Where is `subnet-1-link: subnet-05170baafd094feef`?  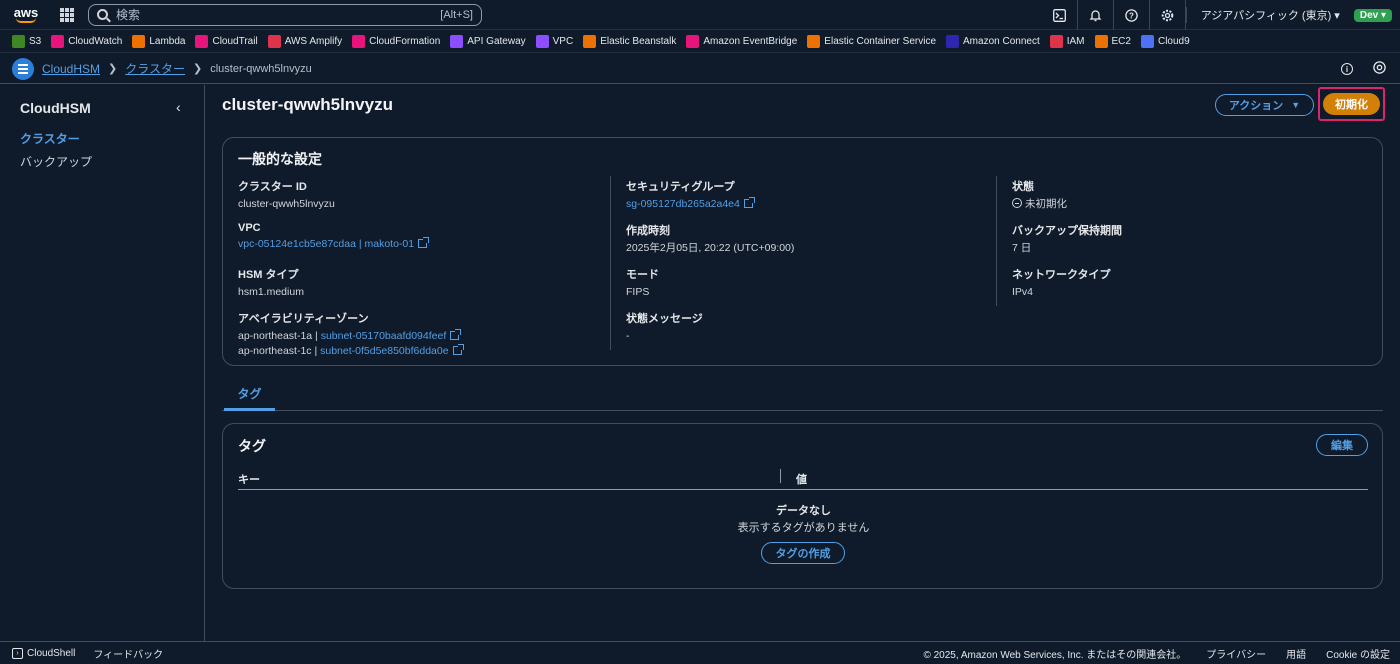 subnet-1-link: subnet-05170baafd094feef is located at coordinates (384, 336).